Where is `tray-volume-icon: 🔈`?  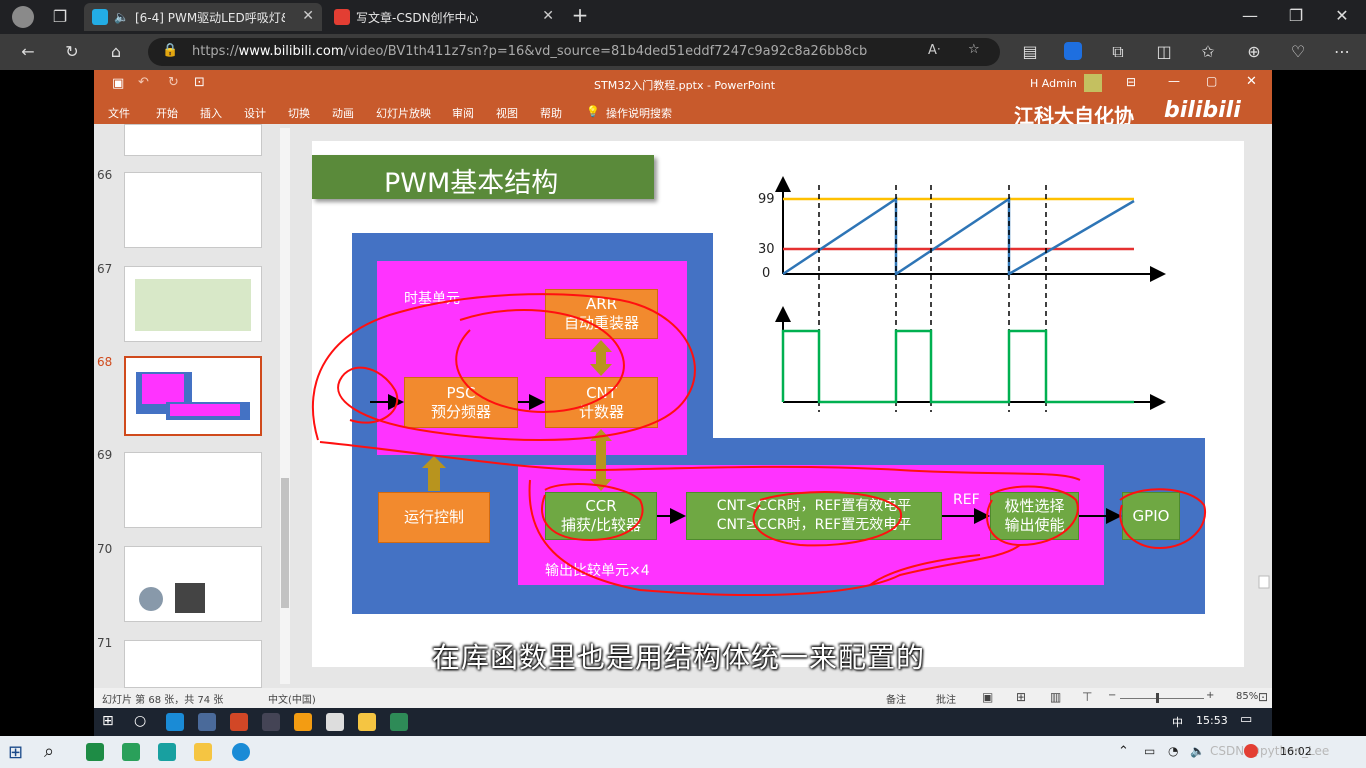 tray-volume-icon: 🔈 is located at coordinates (1197, 751).